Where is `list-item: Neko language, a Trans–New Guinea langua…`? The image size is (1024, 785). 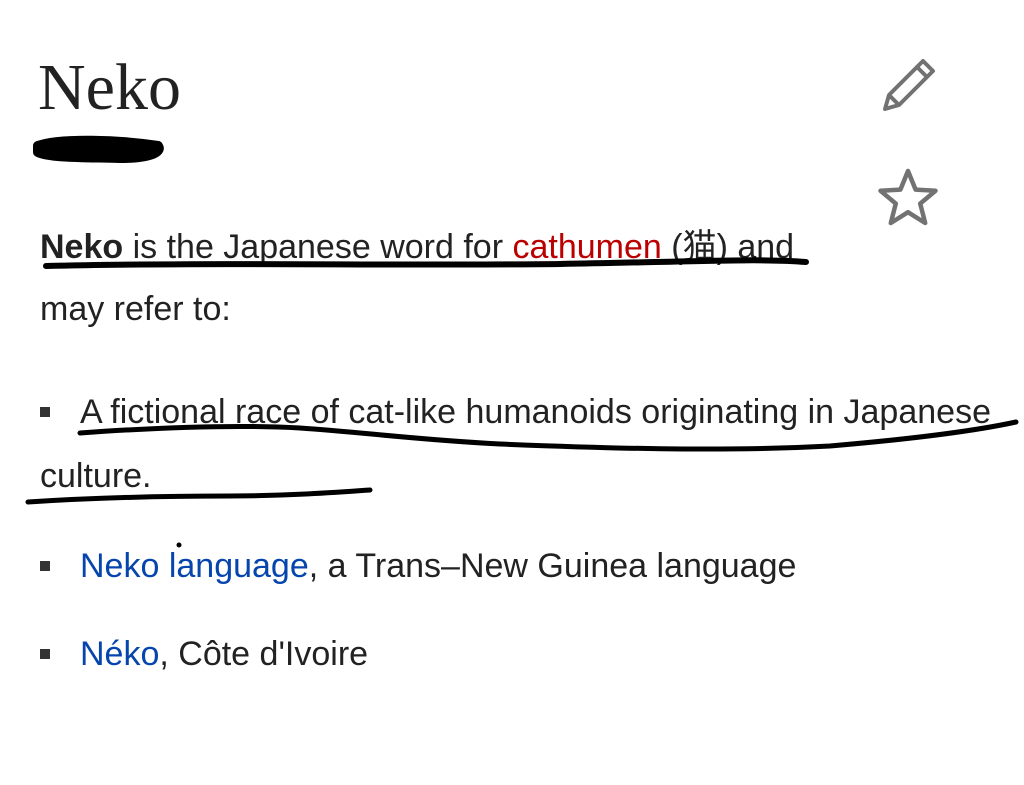 list-item: Neko language, a Trans–New Guinea langua… is located at coordinates (500, 566).